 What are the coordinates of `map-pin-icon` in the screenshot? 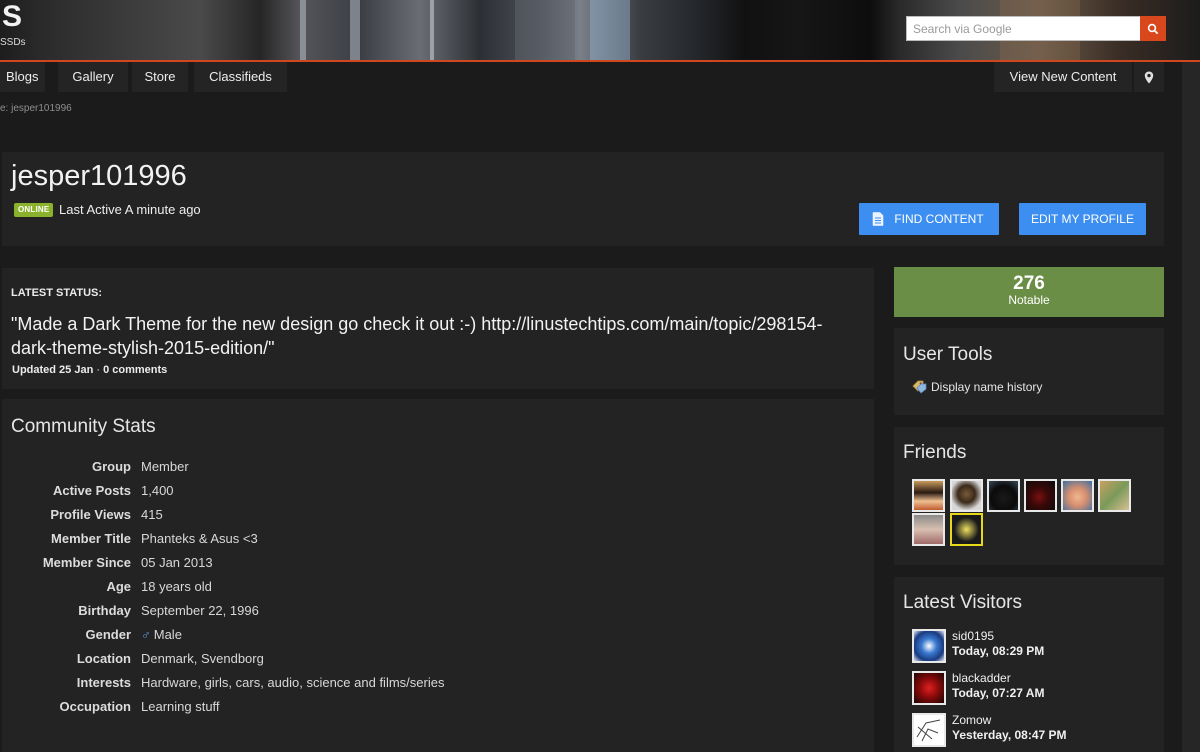 It's located at (1149, 77).